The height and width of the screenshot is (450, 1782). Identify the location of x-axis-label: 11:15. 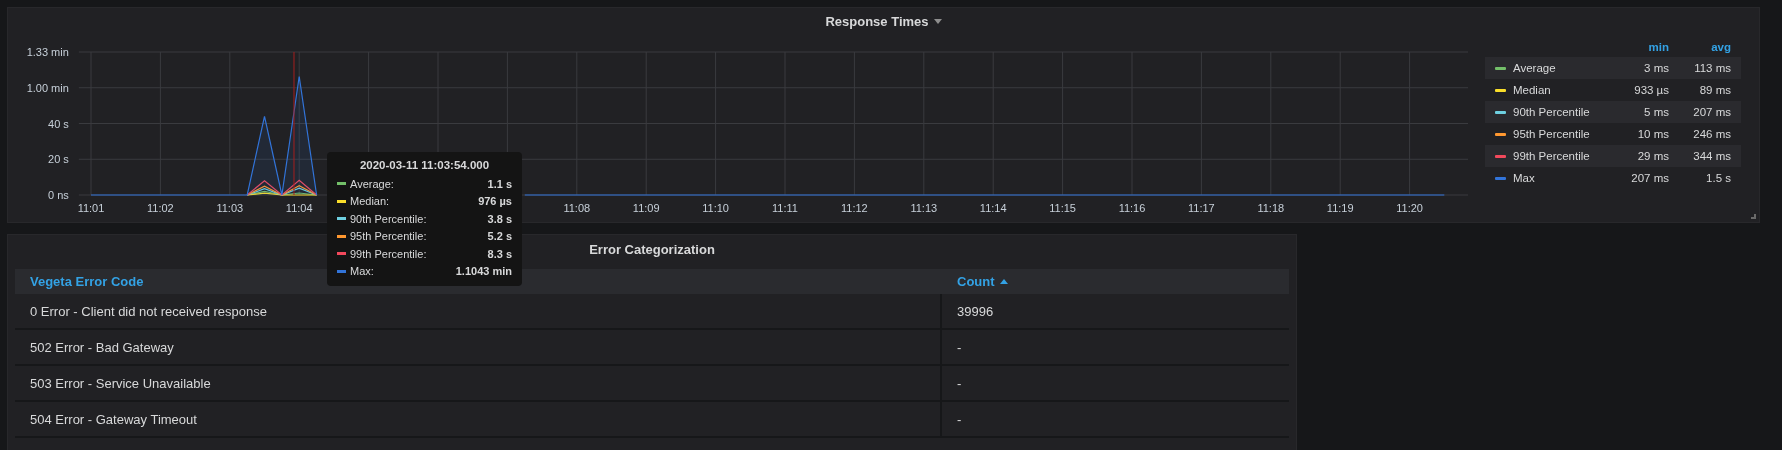
(1062, 208).